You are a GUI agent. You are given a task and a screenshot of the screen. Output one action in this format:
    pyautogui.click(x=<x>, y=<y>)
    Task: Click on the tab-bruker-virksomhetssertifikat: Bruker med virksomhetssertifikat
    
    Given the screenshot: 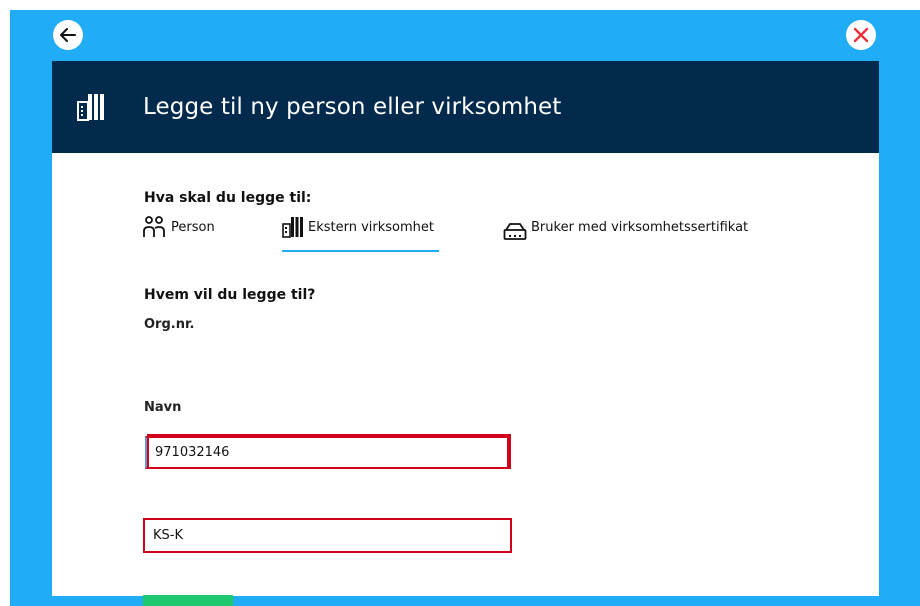 What is the action you would take?
    pyautogui.click(x=625, y=234)
    